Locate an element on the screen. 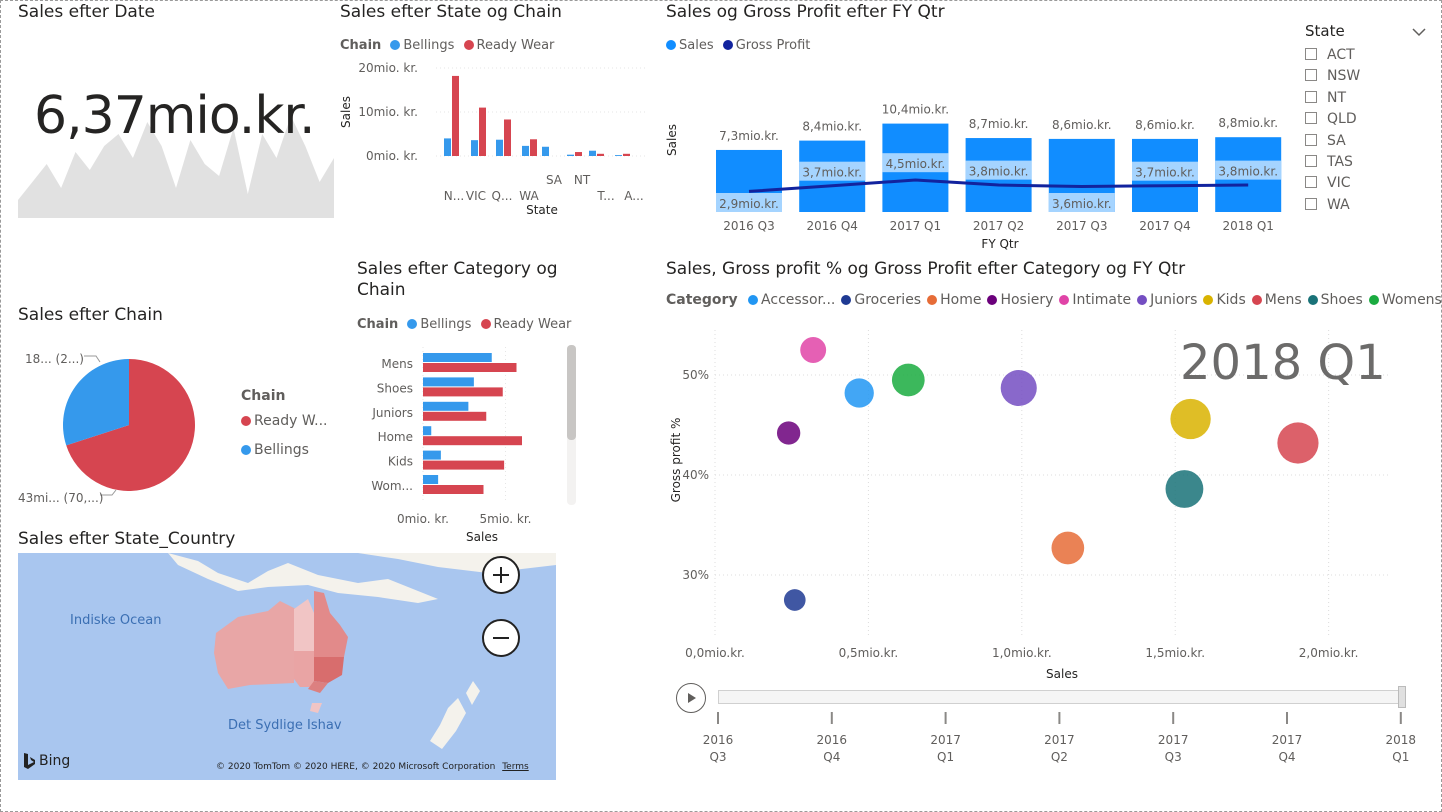 The width and height of the screenshot is (1442, 812). fyqtr-title: Sales og Gross Profit efter FY Qtr is located at coordinates (805, 12).